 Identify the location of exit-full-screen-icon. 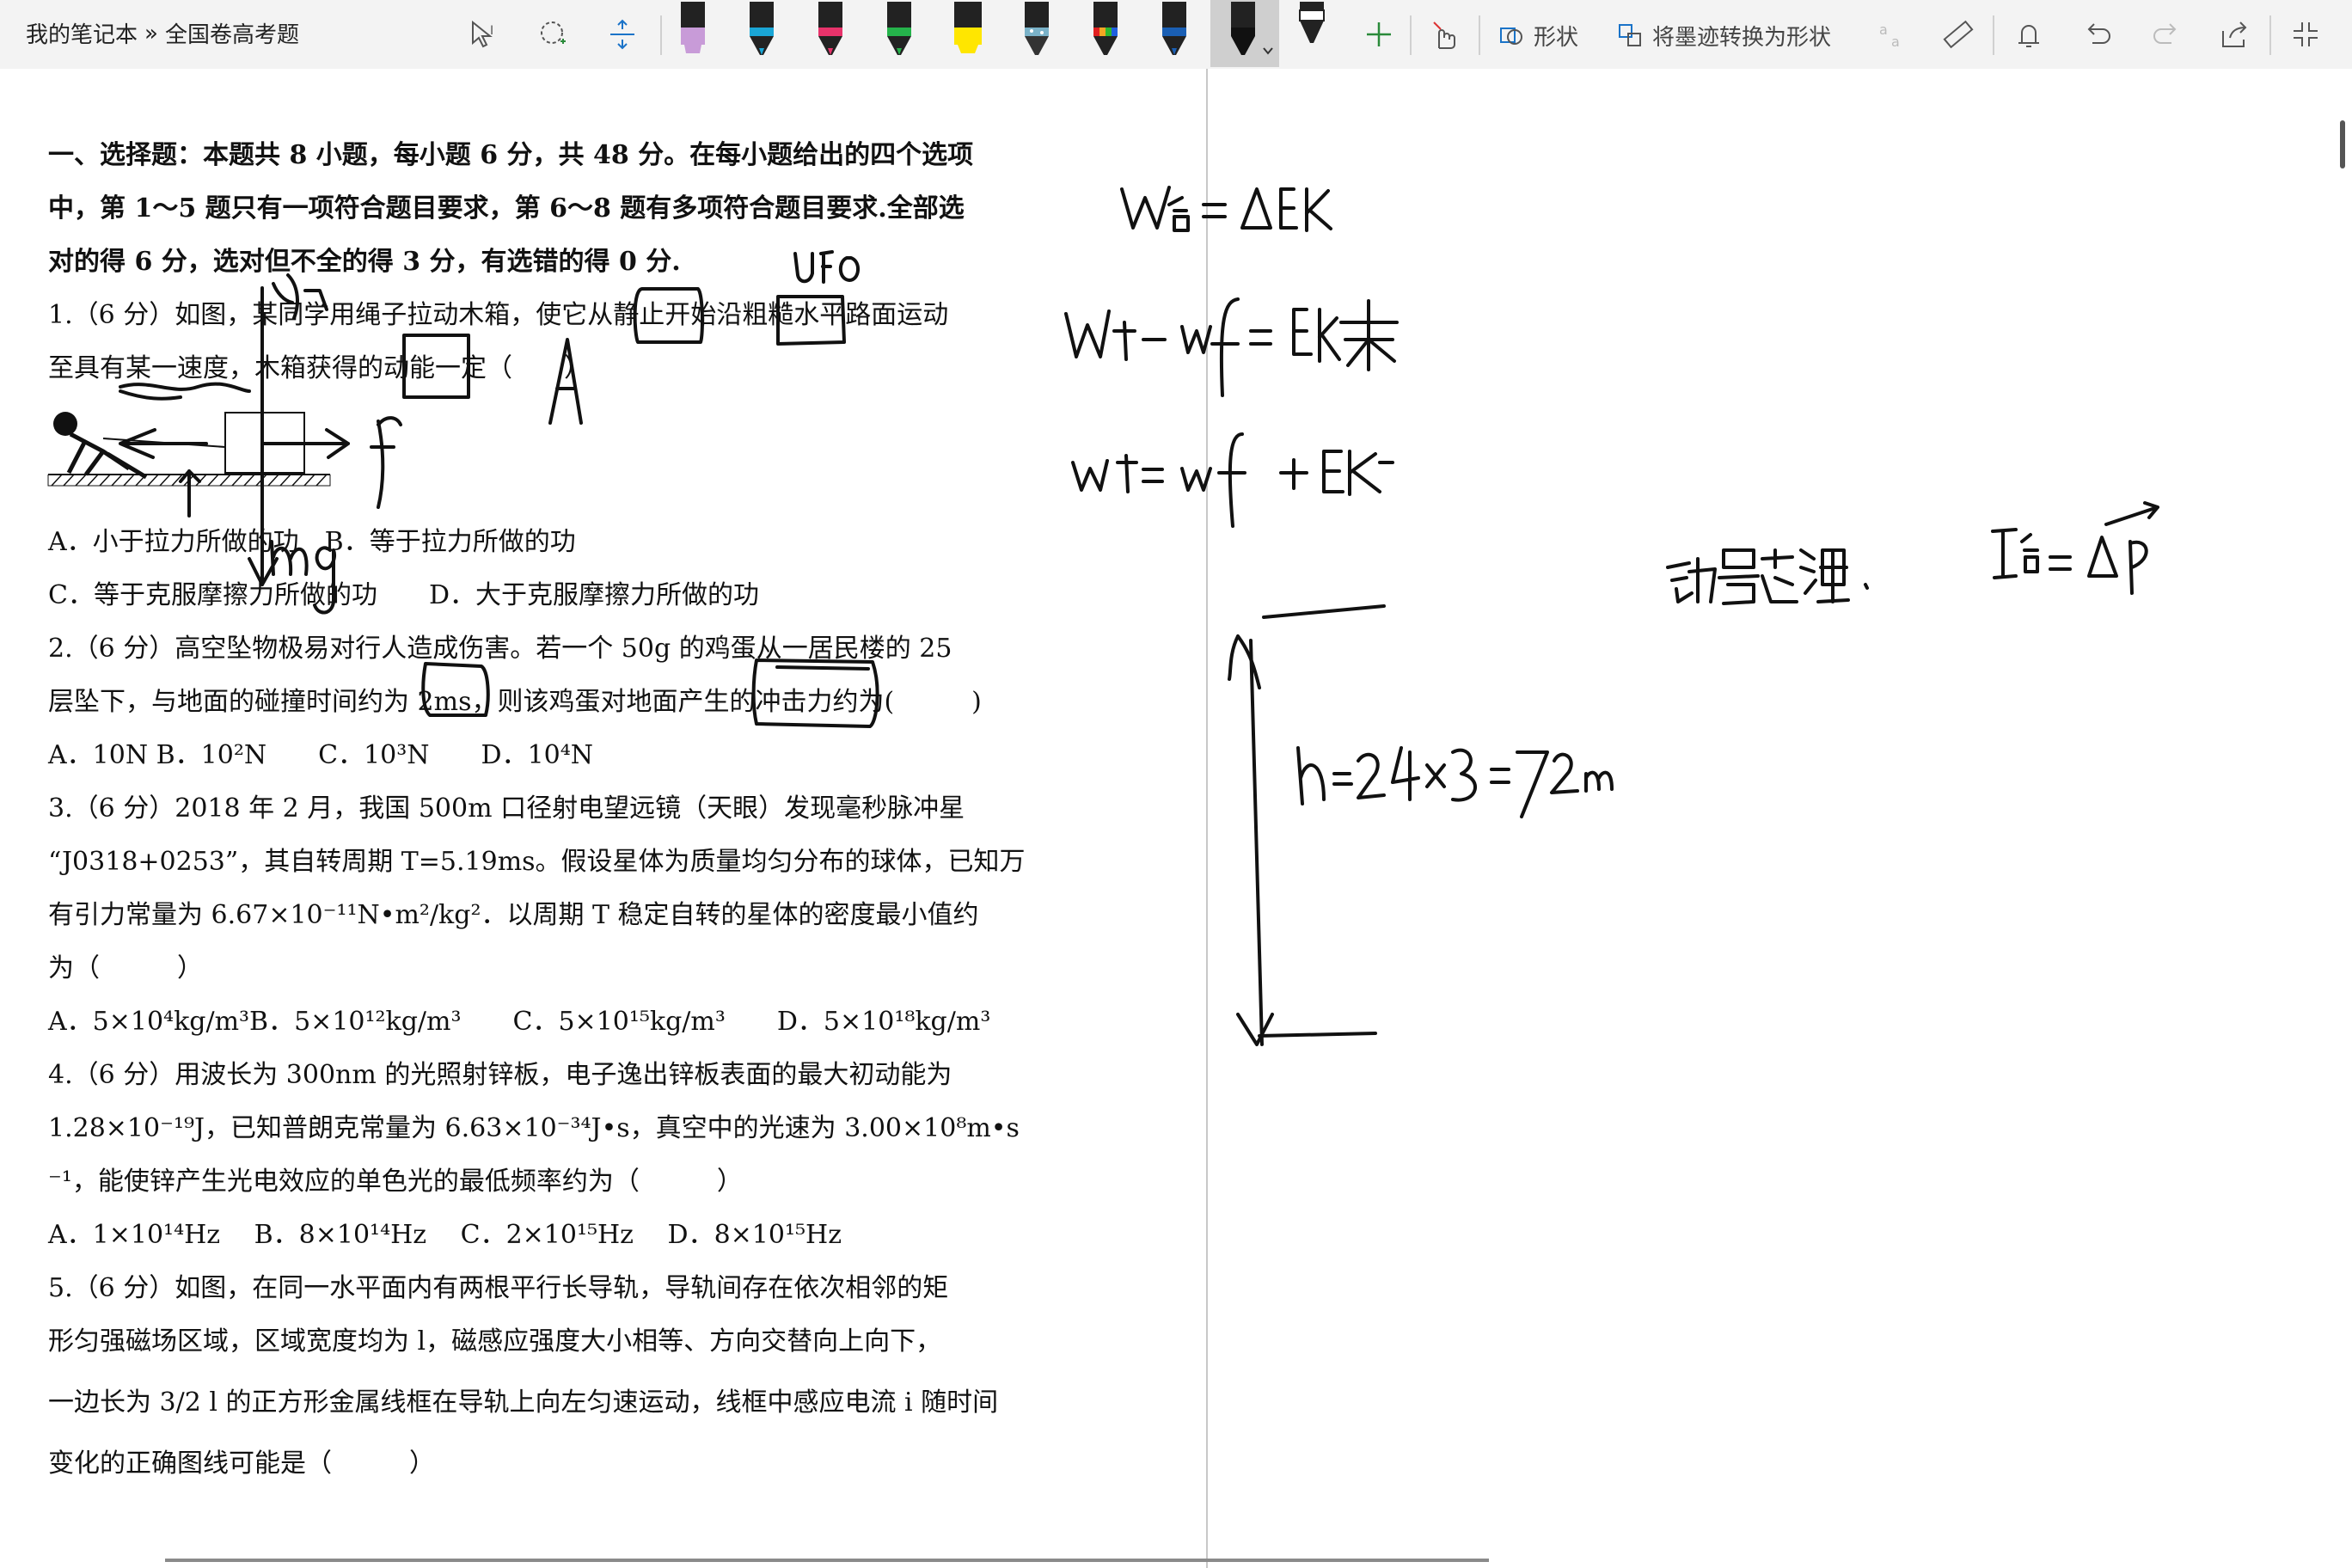
(2306, 34).